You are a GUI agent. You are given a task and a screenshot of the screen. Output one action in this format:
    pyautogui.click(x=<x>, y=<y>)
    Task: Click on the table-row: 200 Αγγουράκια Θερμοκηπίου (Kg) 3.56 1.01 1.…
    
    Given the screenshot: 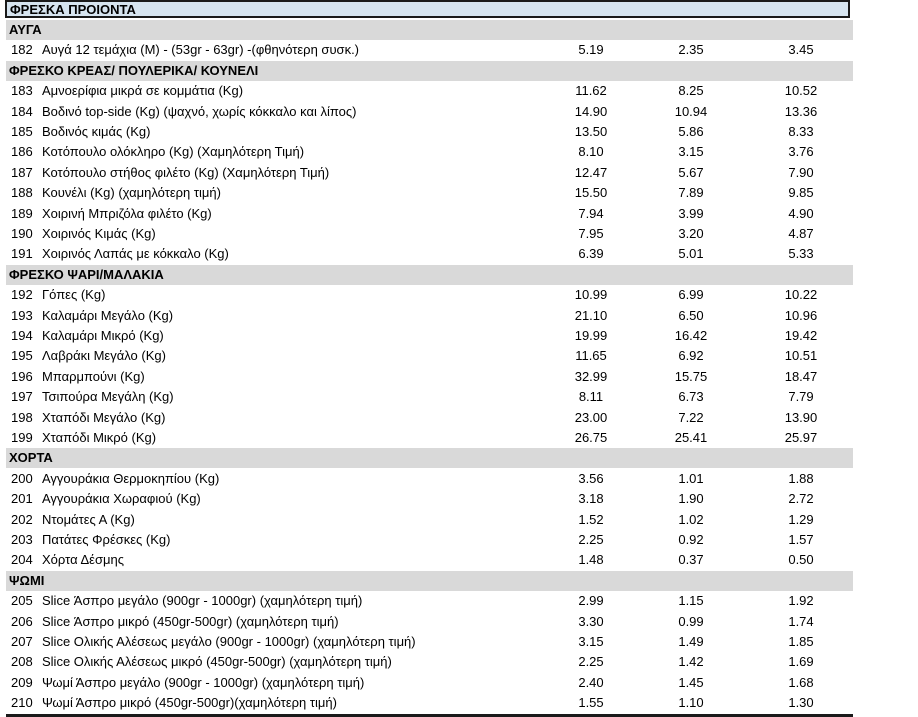 What is the action you would take?
    pyautogui.click(x=429, y=479)
    